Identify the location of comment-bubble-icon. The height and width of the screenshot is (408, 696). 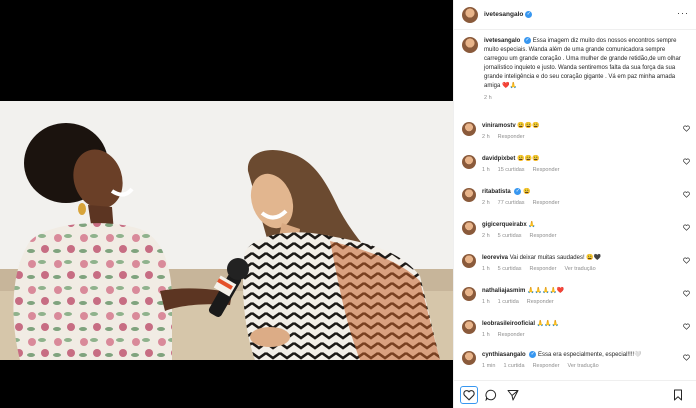
(491, 395).